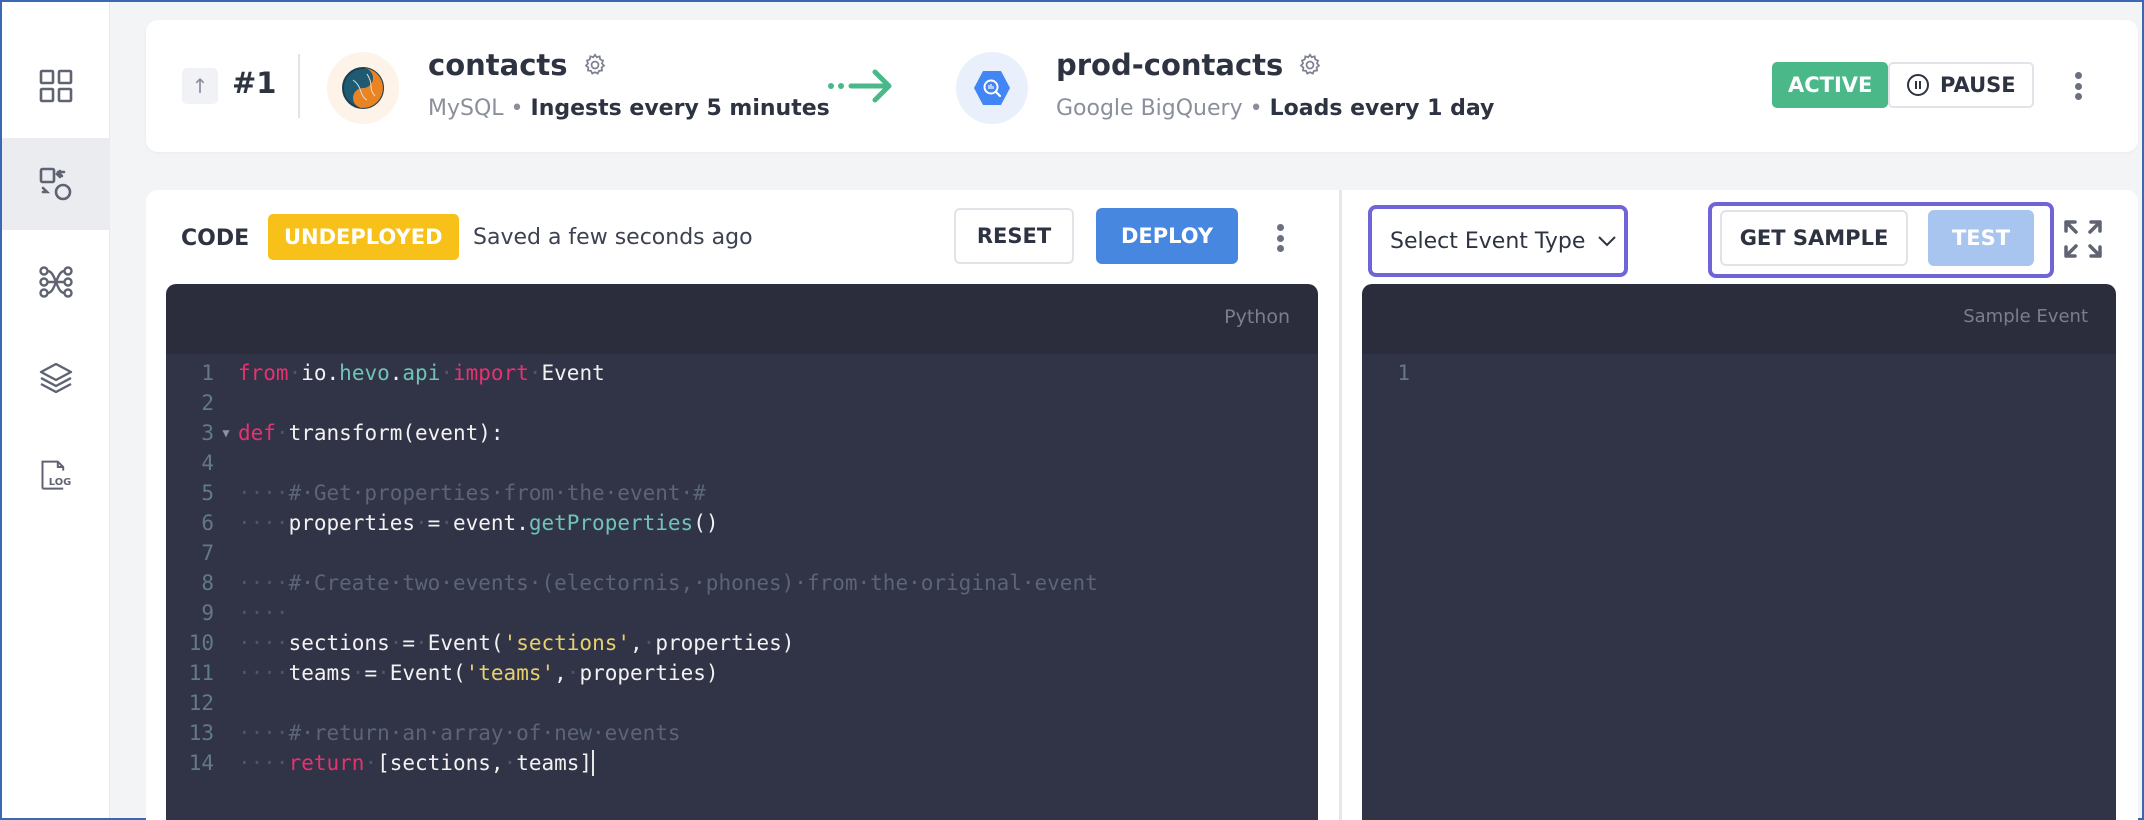 The height and width of the screenshot is (820, 2144). I want to click on code-line: 14 ···· return · [sections, · teams], so click(380, 763).